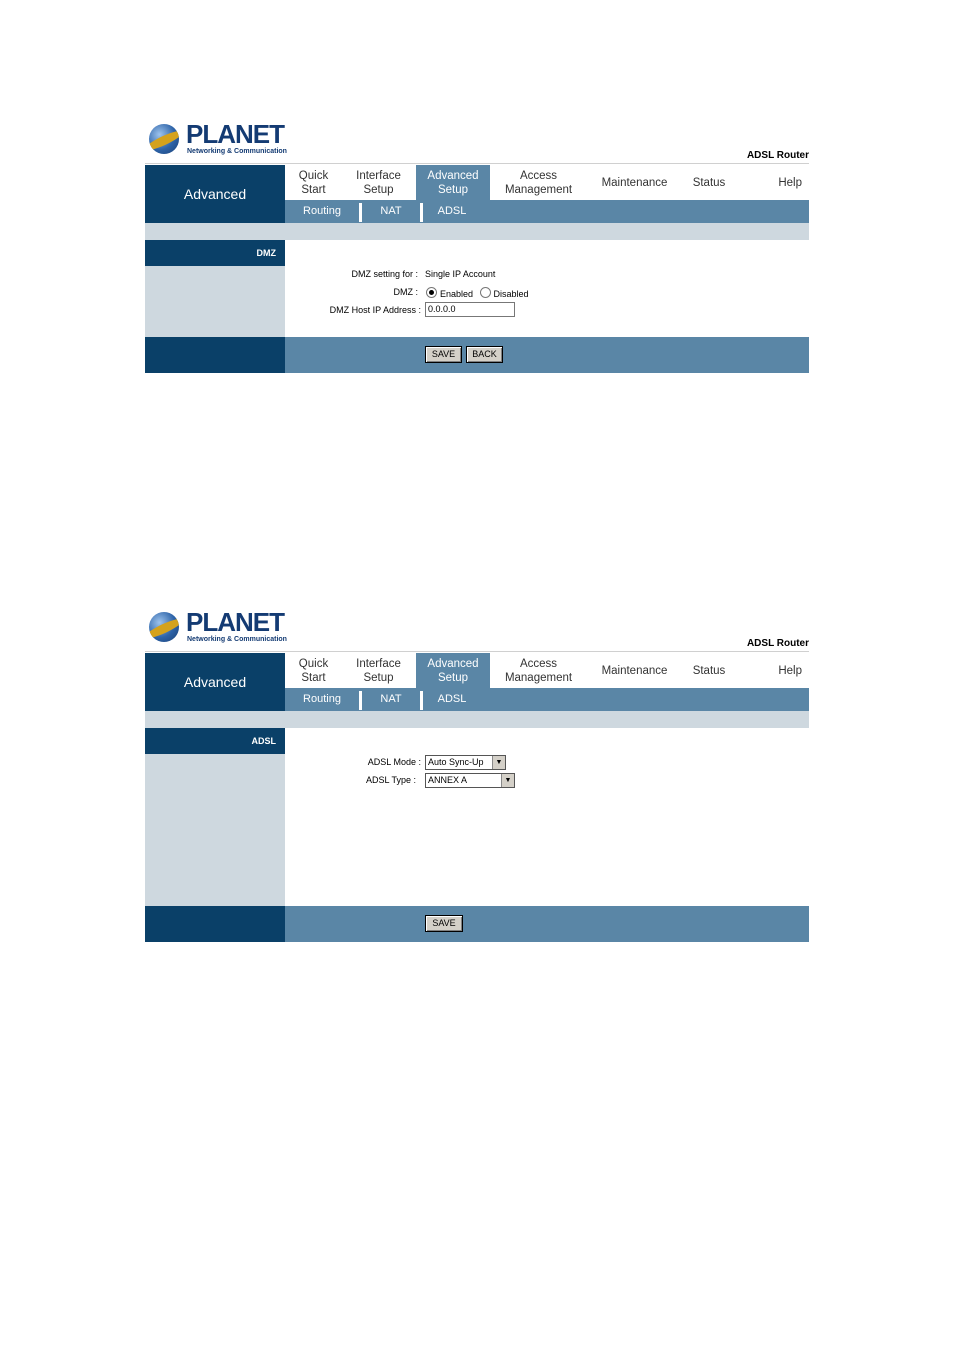 The height and width of the screenshot is (1351, 954). Describe the element at coordinates (456, 762) in the screenshot. I see `adsl-mode-value: Auto Sync-Up` at that location.